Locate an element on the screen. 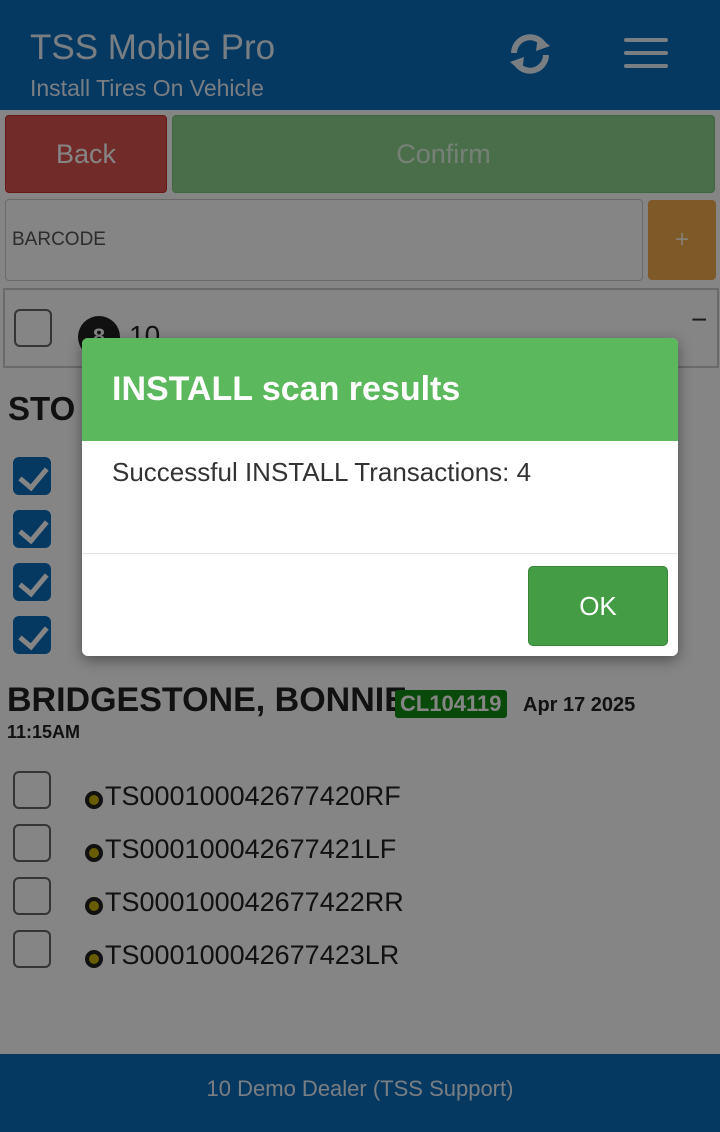 The image size is (720, 1132). dialog-header: INSTALL scan results is located at coordinates (380, 389).